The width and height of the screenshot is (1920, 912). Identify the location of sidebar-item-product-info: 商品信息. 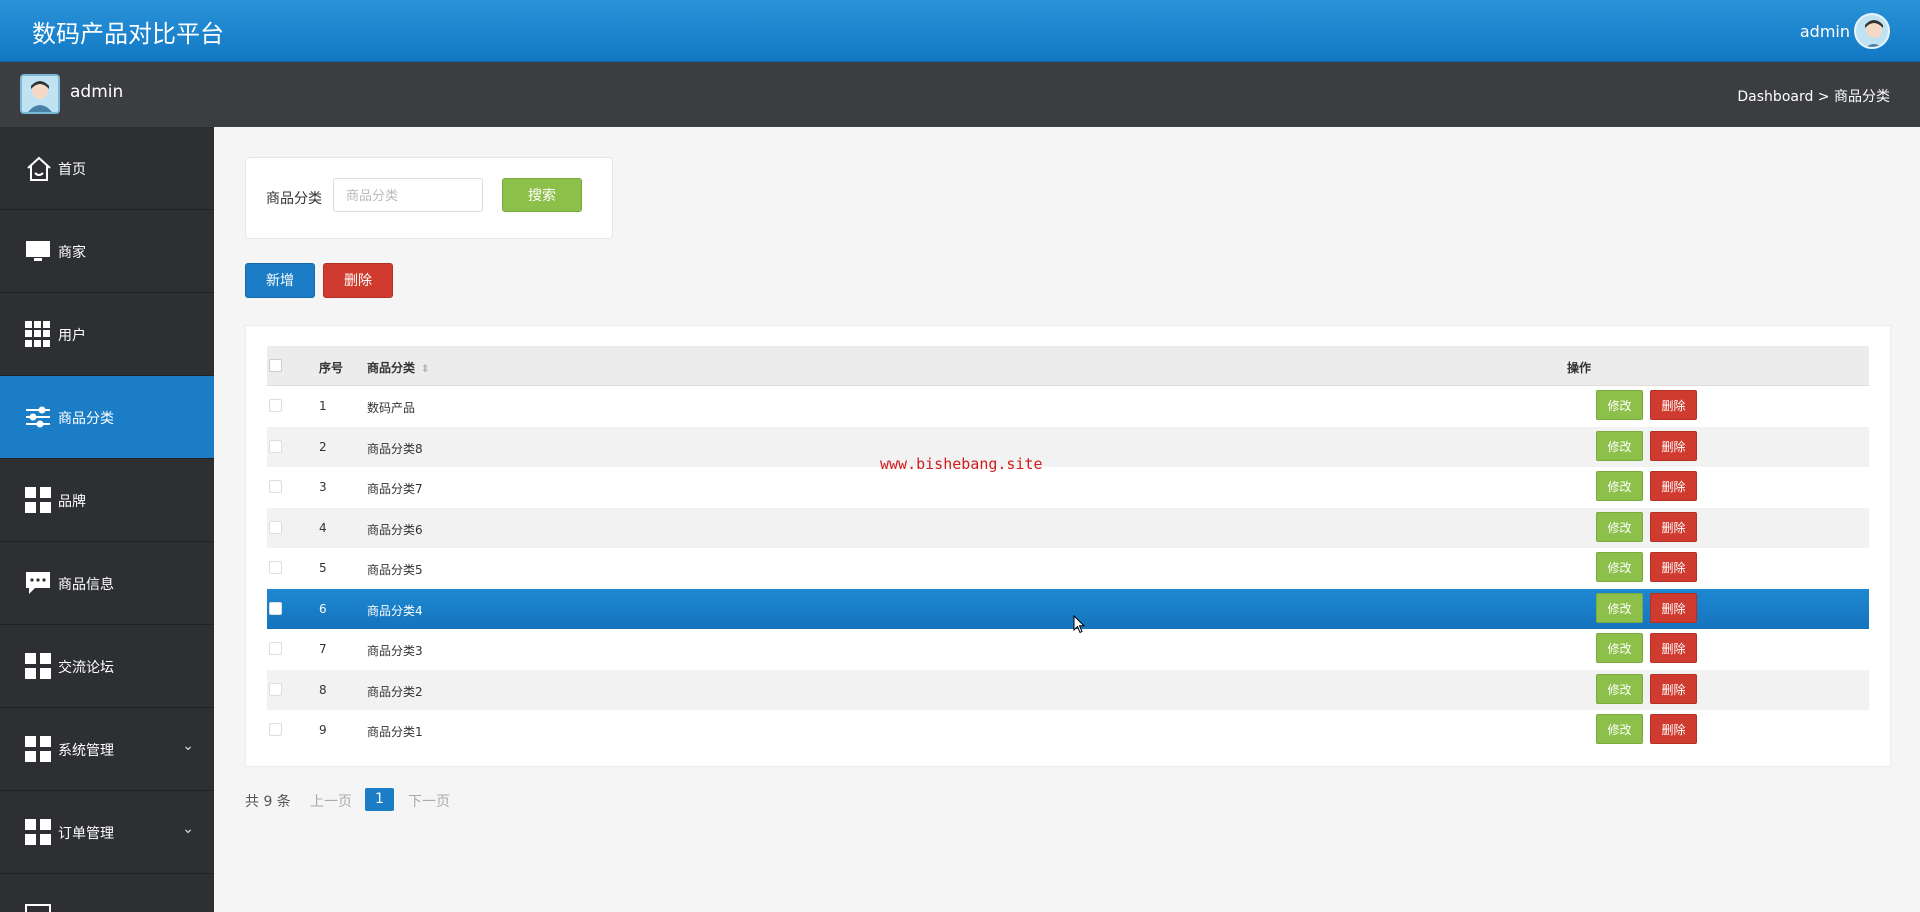
(107, 583).